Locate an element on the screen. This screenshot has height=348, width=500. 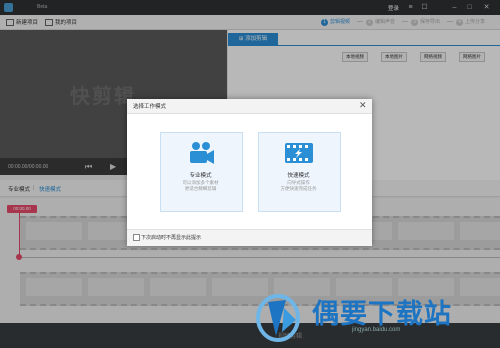
close-icon: ✕ is located at coordinates (363, 105).